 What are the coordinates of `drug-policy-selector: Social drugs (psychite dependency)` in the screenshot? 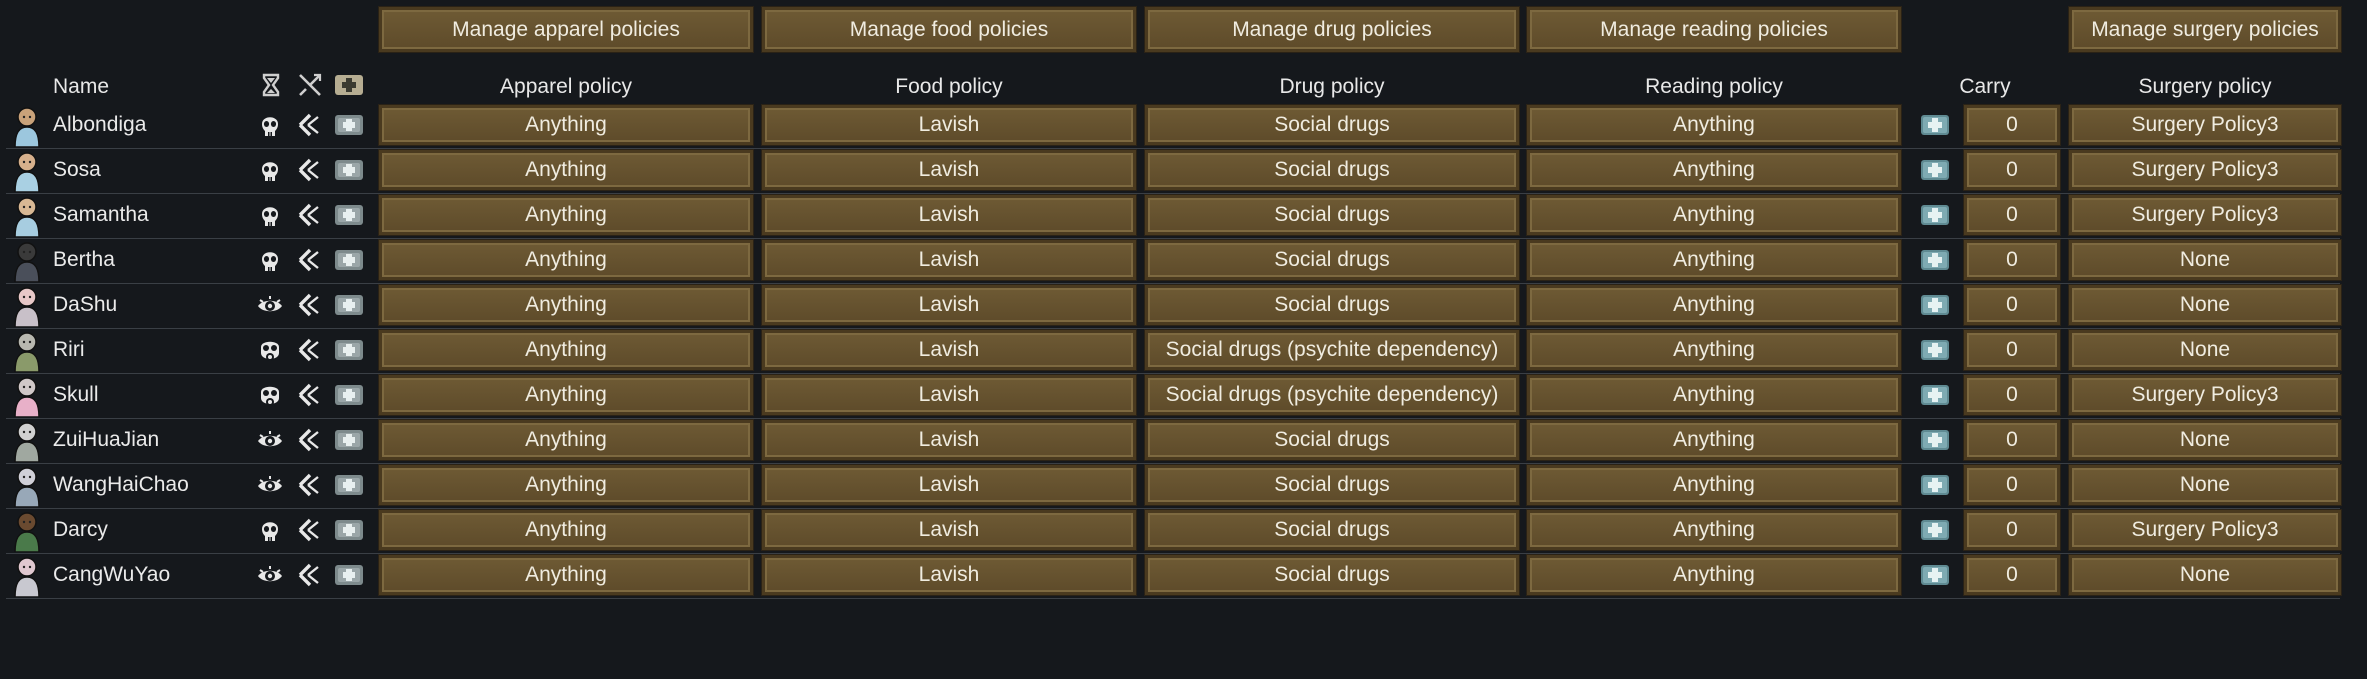 It's located at (1332, 395).